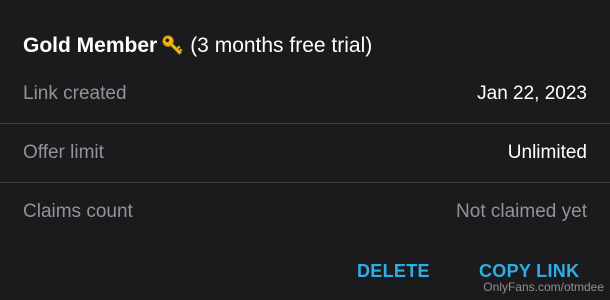 The width and height of the screenshot is (610, 300). What do you see at coordinates (393, 271) in the screenshot?
I see `delete-button: DELETE` at bounding box center [393, 271].